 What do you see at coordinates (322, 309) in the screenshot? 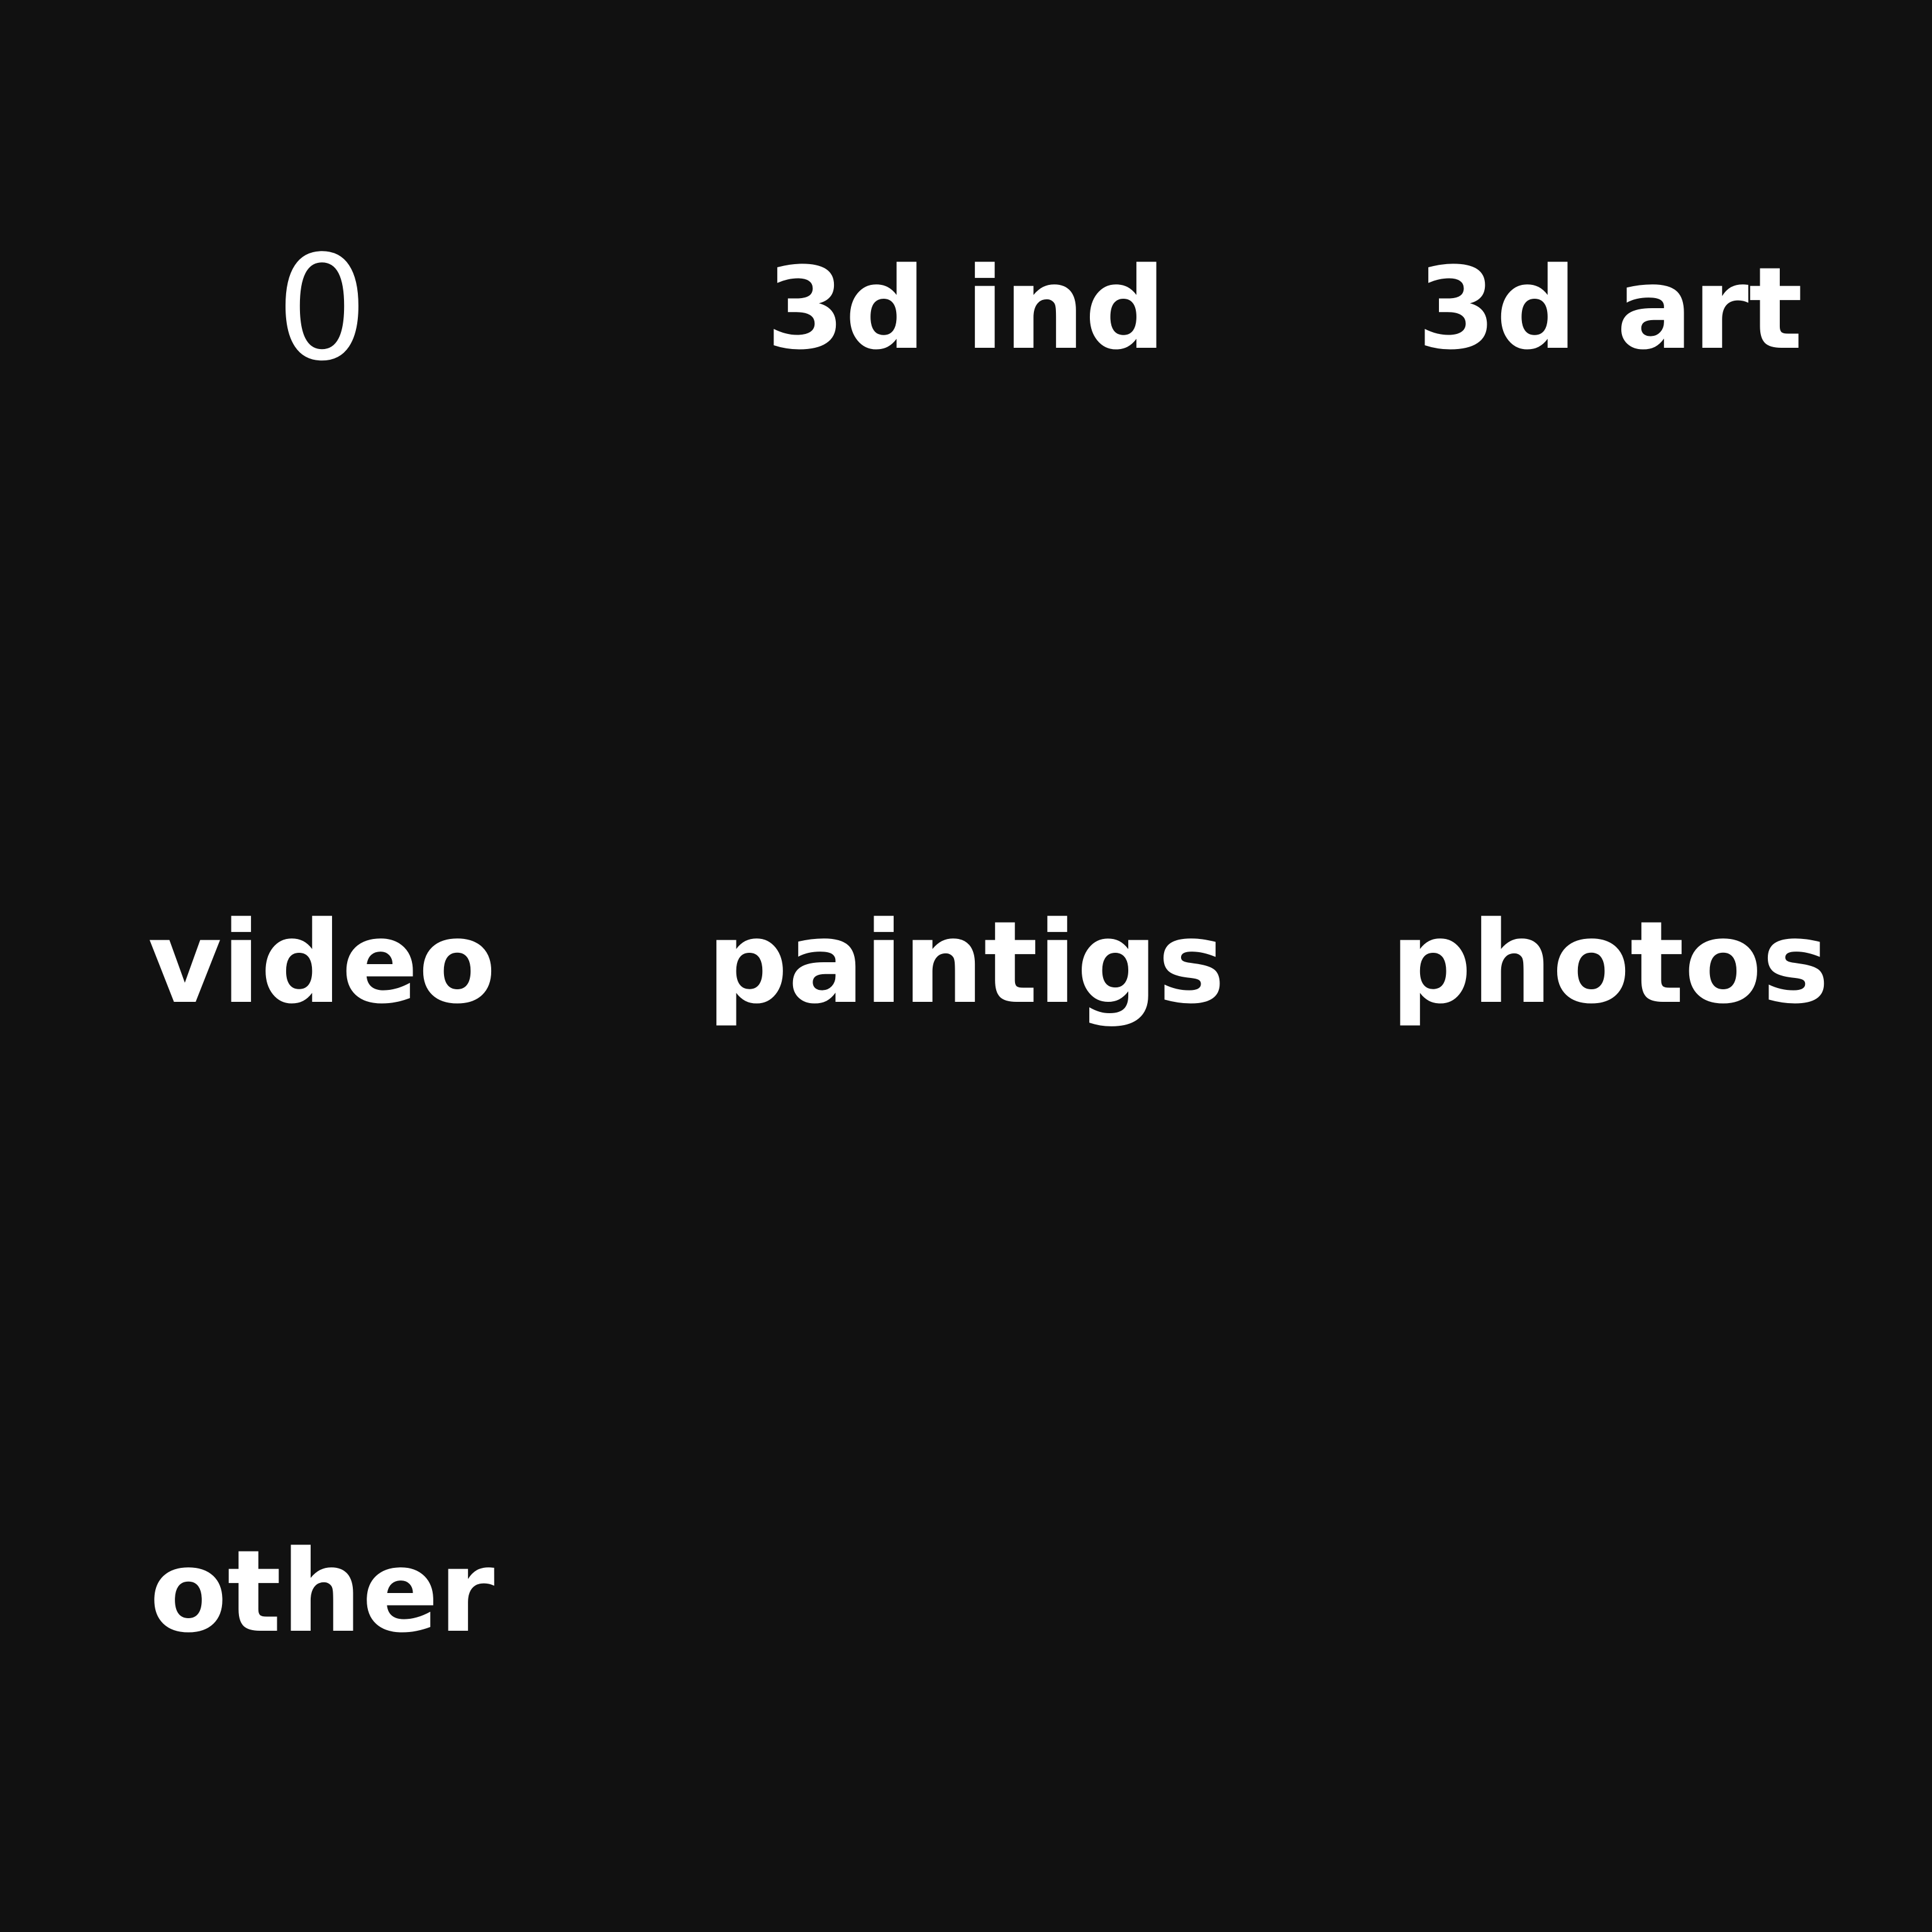
I see `item-count: 0` at bounding box center [322, 309].